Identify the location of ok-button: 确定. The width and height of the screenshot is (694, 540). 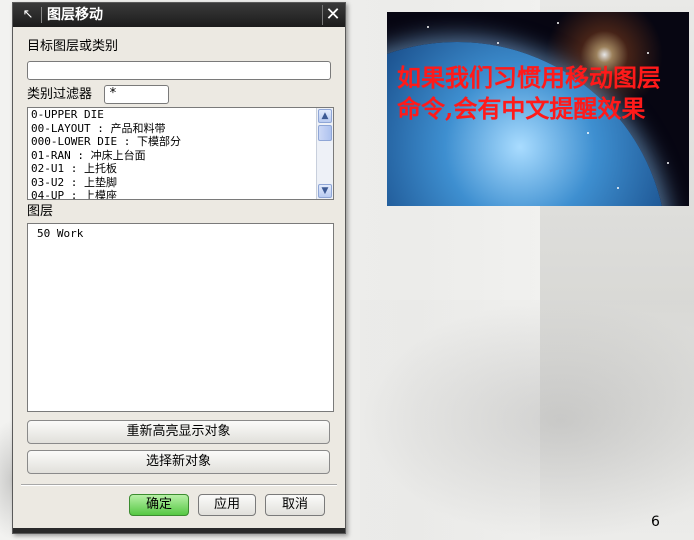
(159, 505).